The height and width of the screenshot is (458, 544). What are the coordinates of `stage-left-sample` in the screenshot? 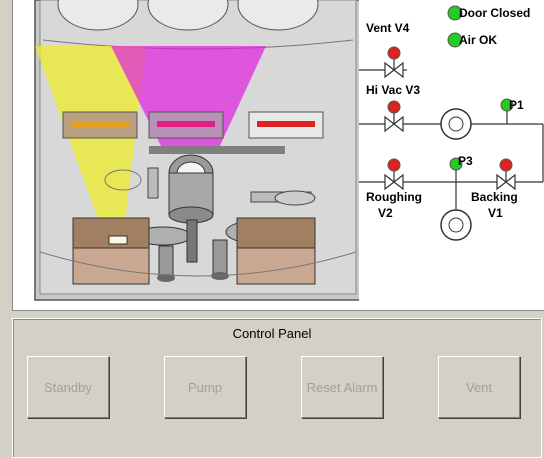 It's located at (118, 240).